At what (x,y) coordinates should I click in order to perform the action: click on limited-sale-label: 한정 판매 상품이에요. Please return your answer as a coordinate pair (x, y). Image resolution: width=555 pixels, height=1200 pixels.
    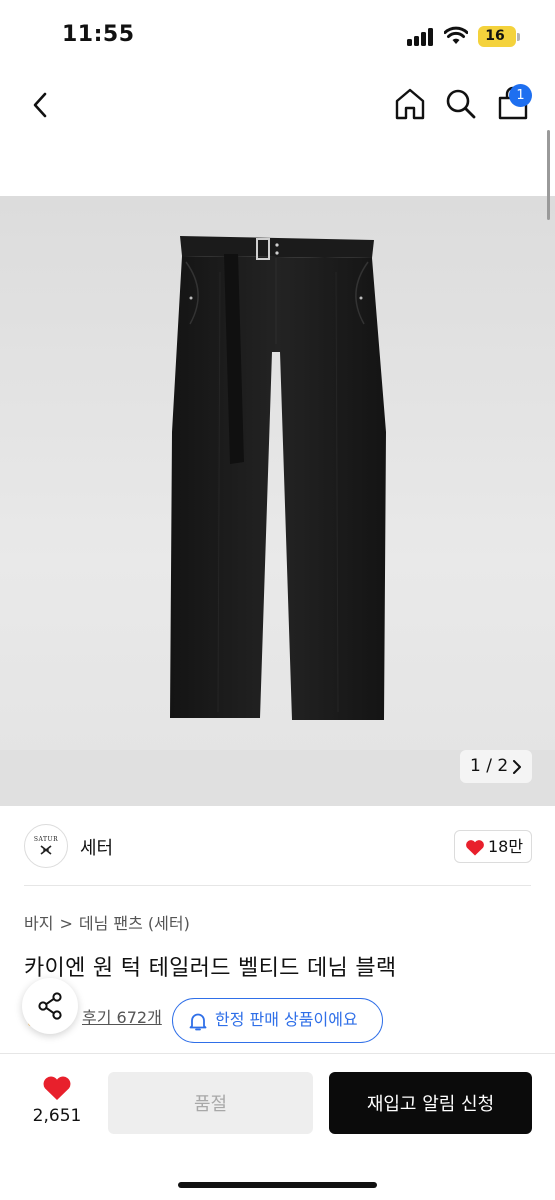
    Looking at the image, I should click on (286, 1019).